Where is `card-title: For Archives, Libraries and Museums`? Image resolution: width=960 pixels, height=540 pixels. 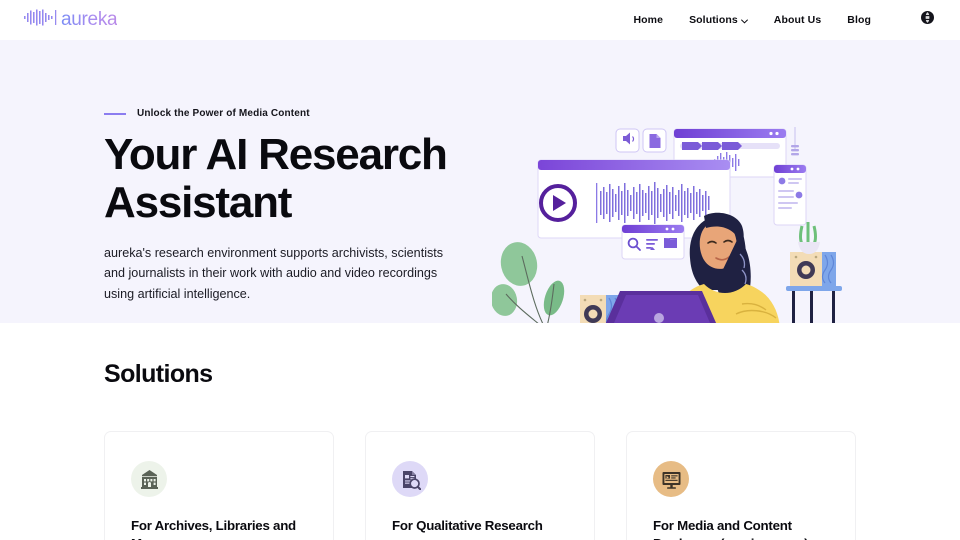 card-title: For Archives, Libraries and Museums is located at coordinates (213, 529).